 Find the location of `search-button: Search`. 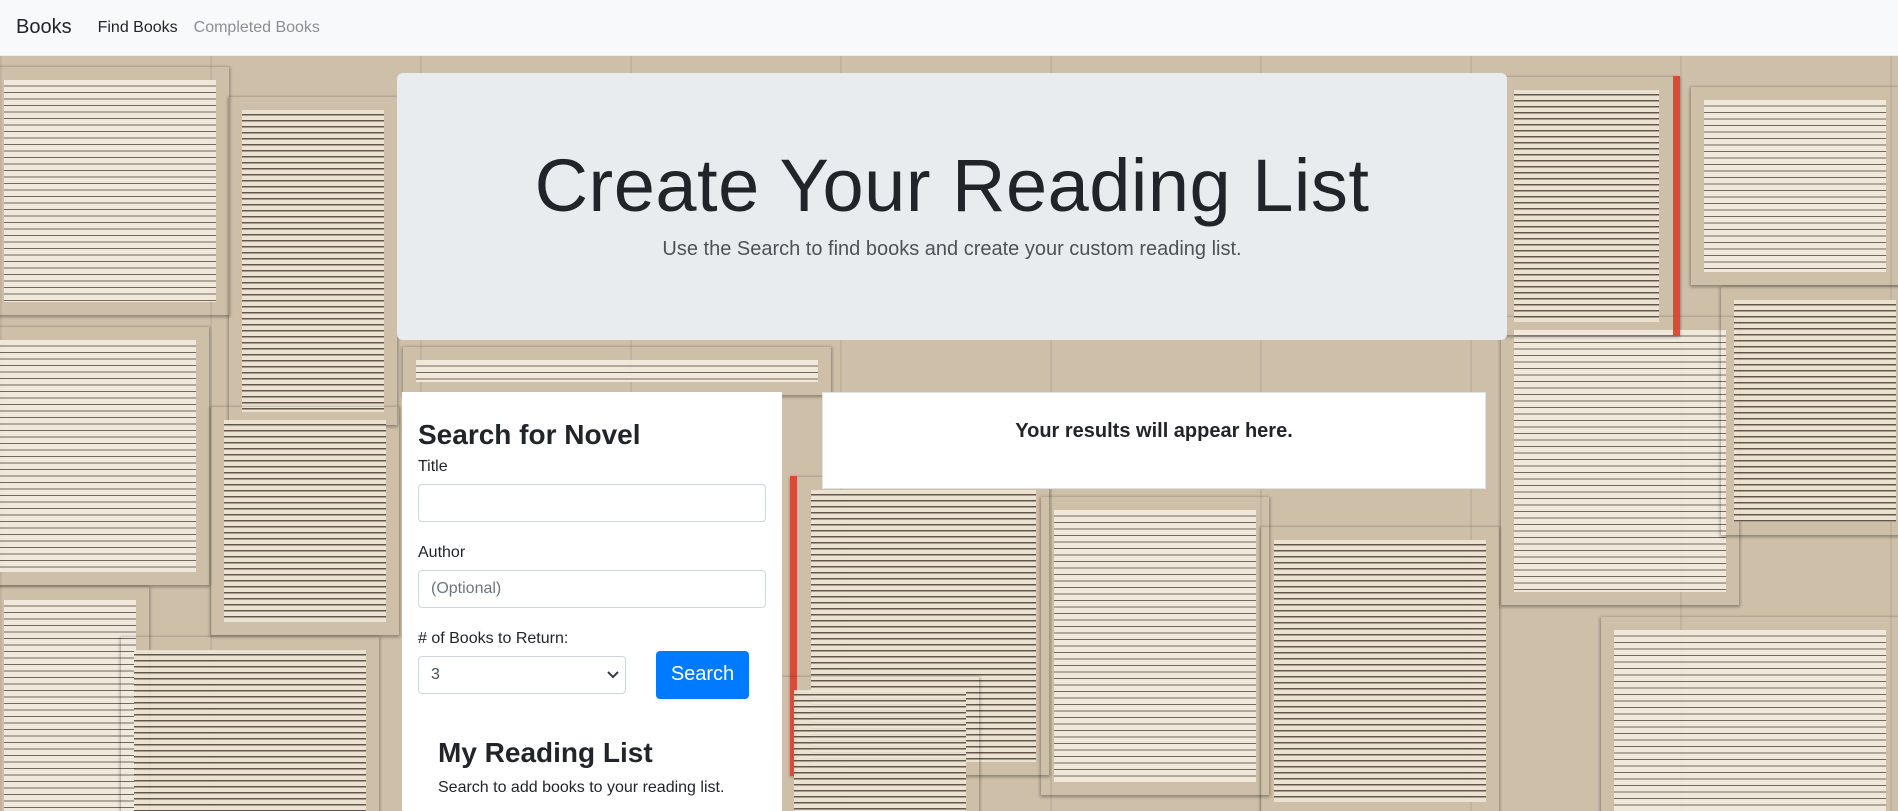

search-button: Search is located at coordinates (702, 674).